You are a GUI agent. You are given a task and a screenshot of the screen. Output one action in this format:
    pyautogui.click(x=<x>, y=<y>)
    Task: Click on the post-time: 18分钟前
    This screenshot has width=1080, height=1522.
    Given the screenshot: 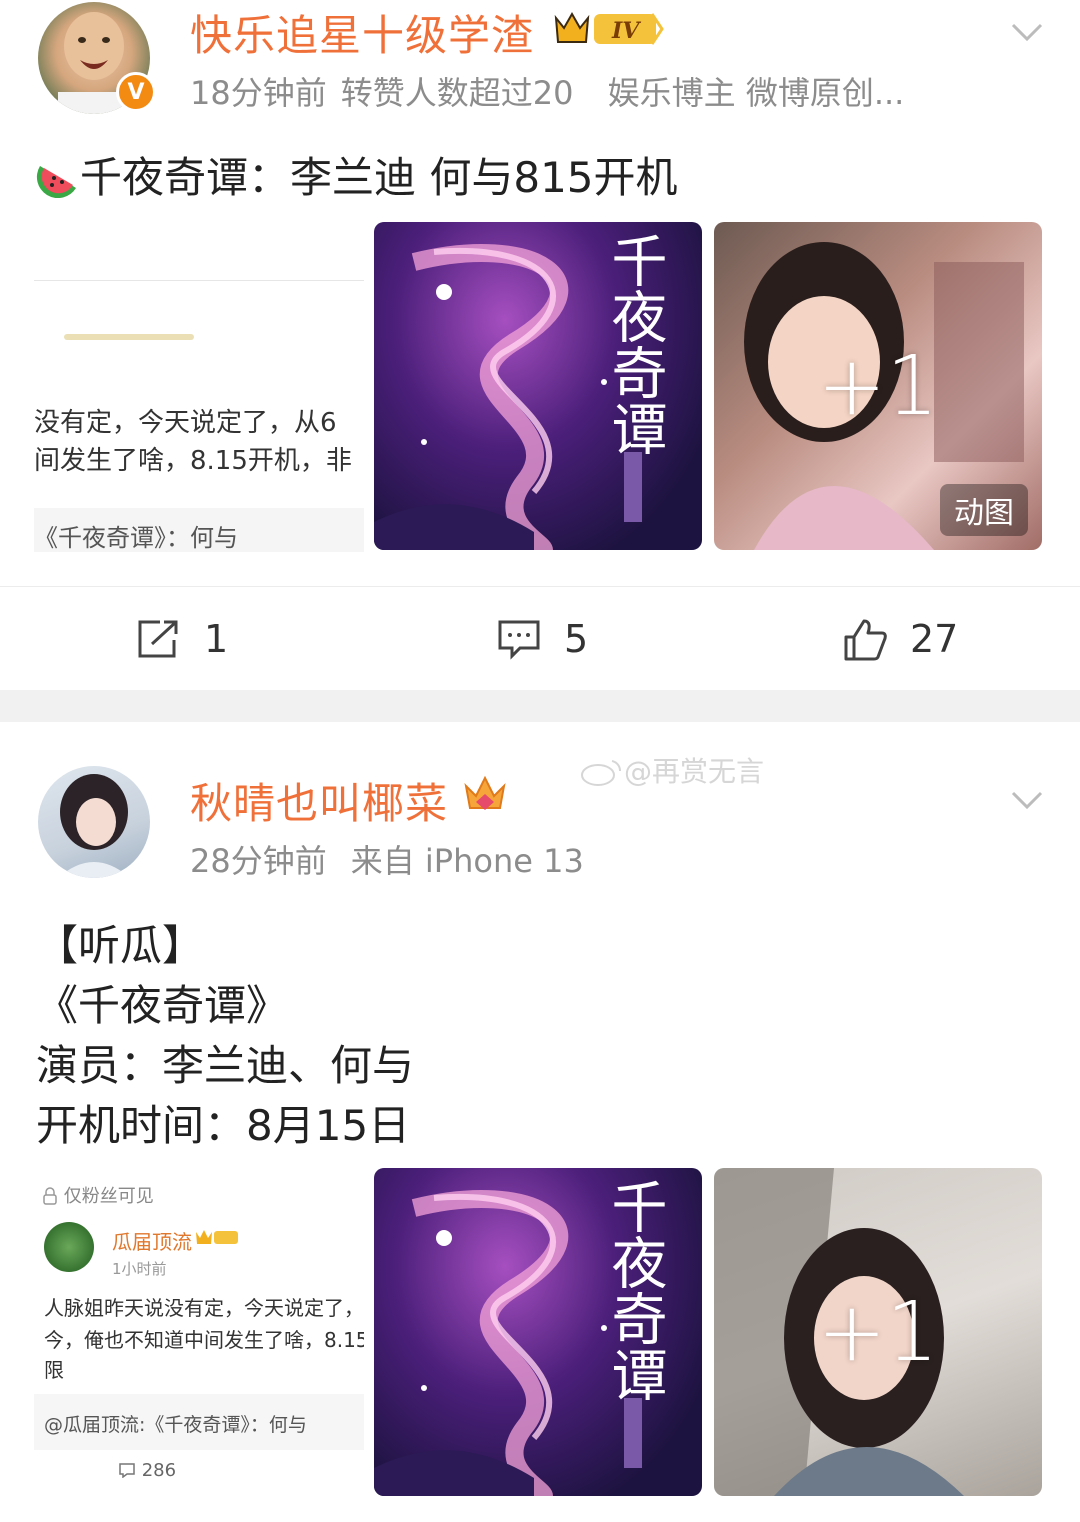 What is the action you would take?
    pyautogui.click(x=258, y=93)
    